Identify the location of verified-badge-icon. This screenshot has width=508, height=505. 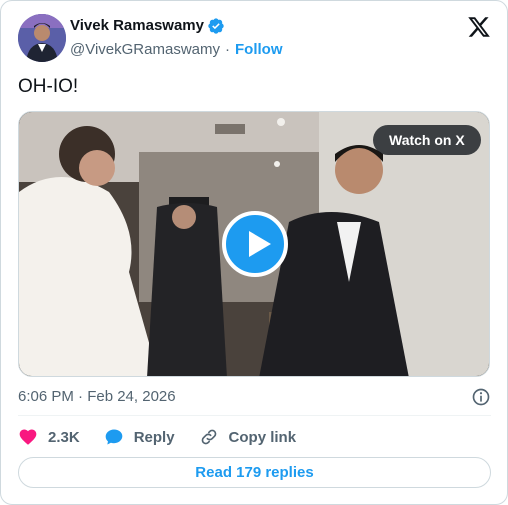
(216, 26).